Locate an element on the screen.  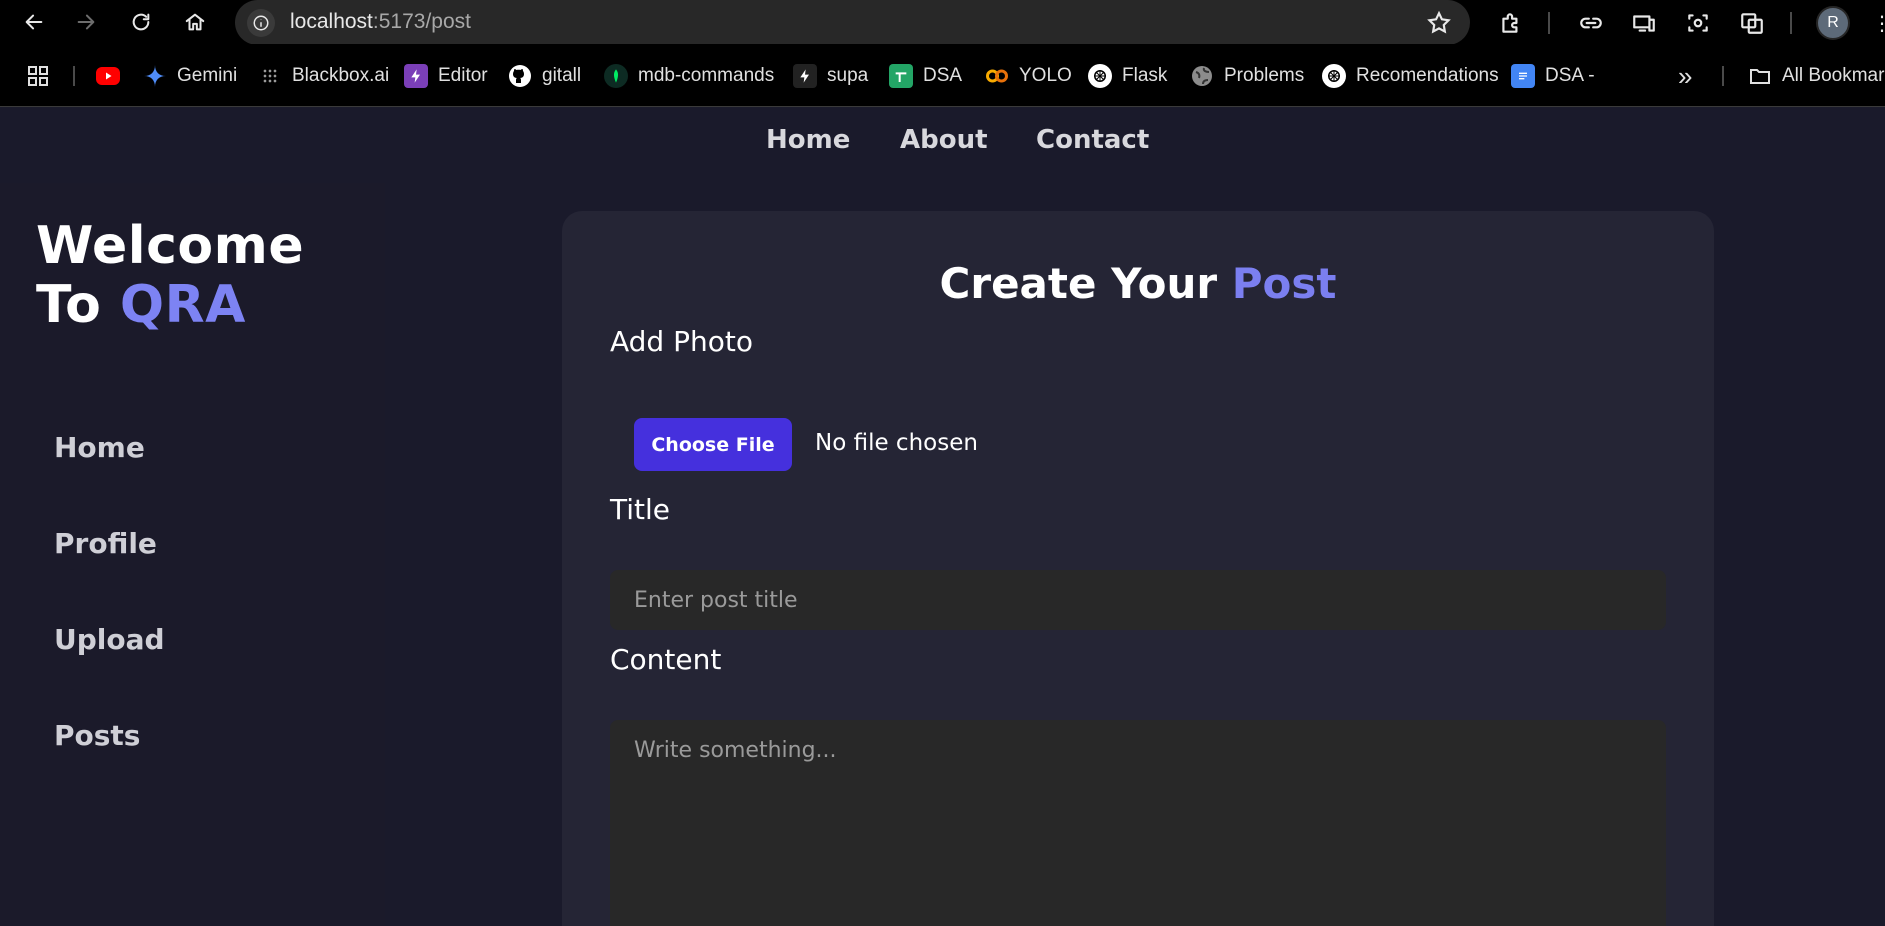
address-bar: localhost:5173/post is located at coordinates (852, 22).